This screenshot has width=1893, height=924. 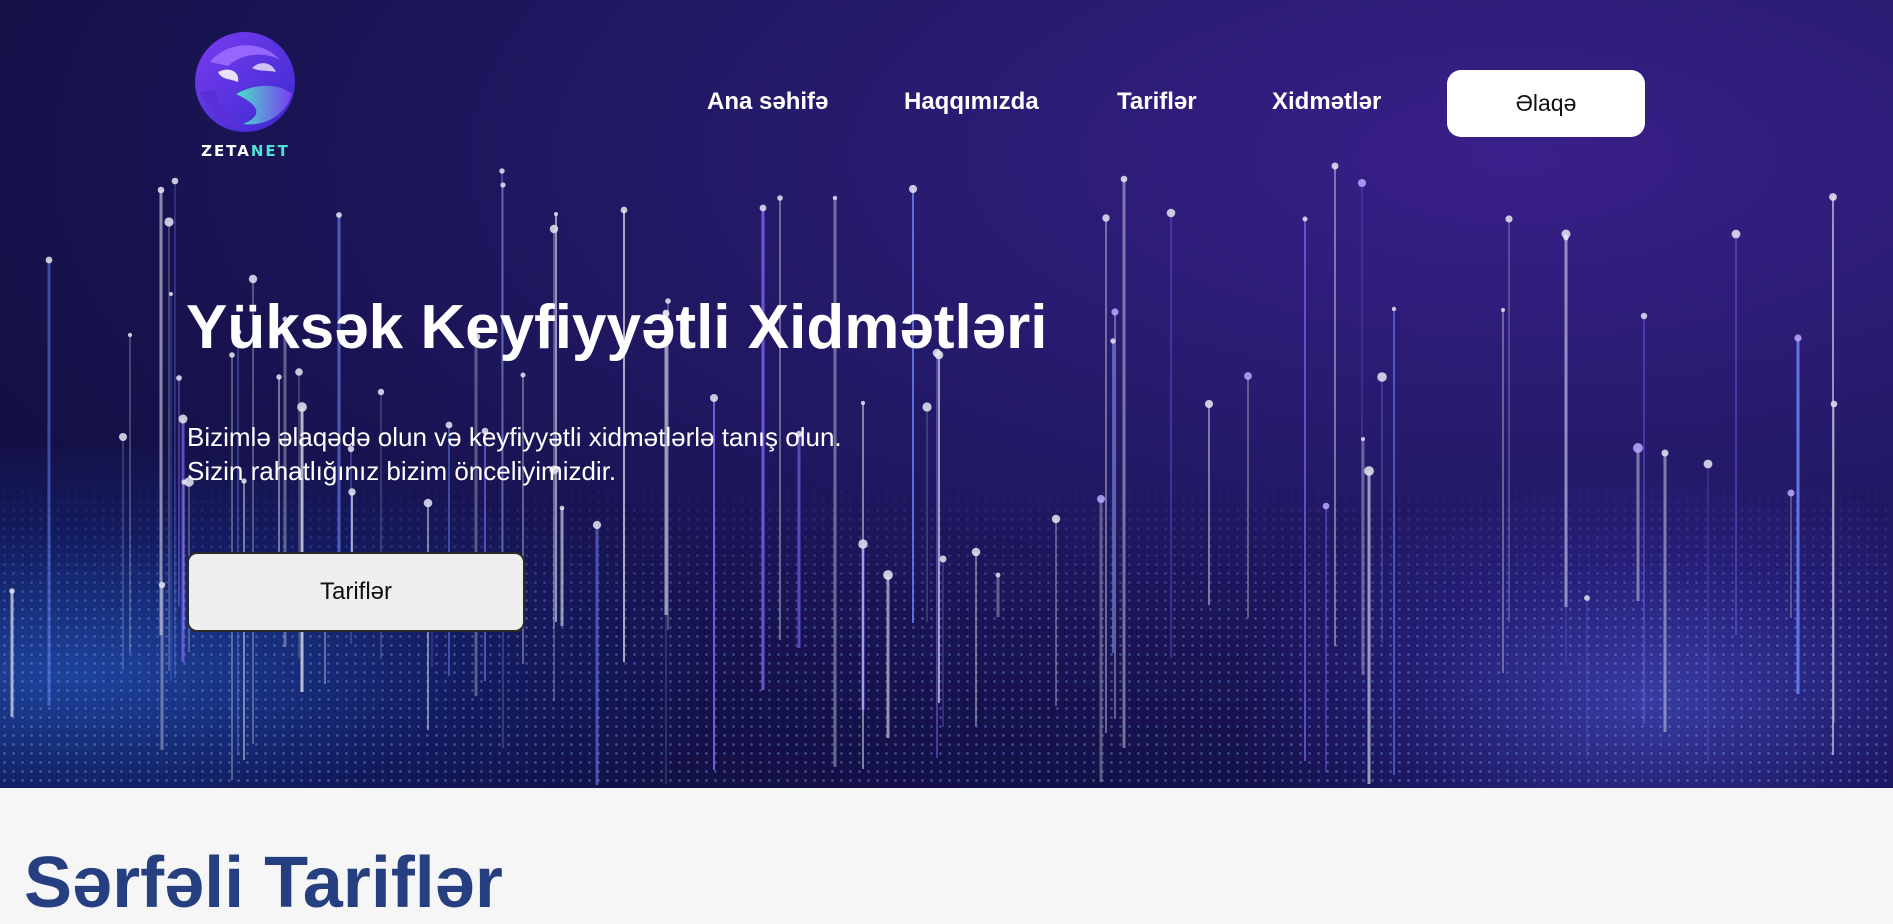 What do you see at coordinates (1157, 102) in the screenshot?
I see `nav-item-tariffs: Tariflər` at bounding box center [1157, 102].